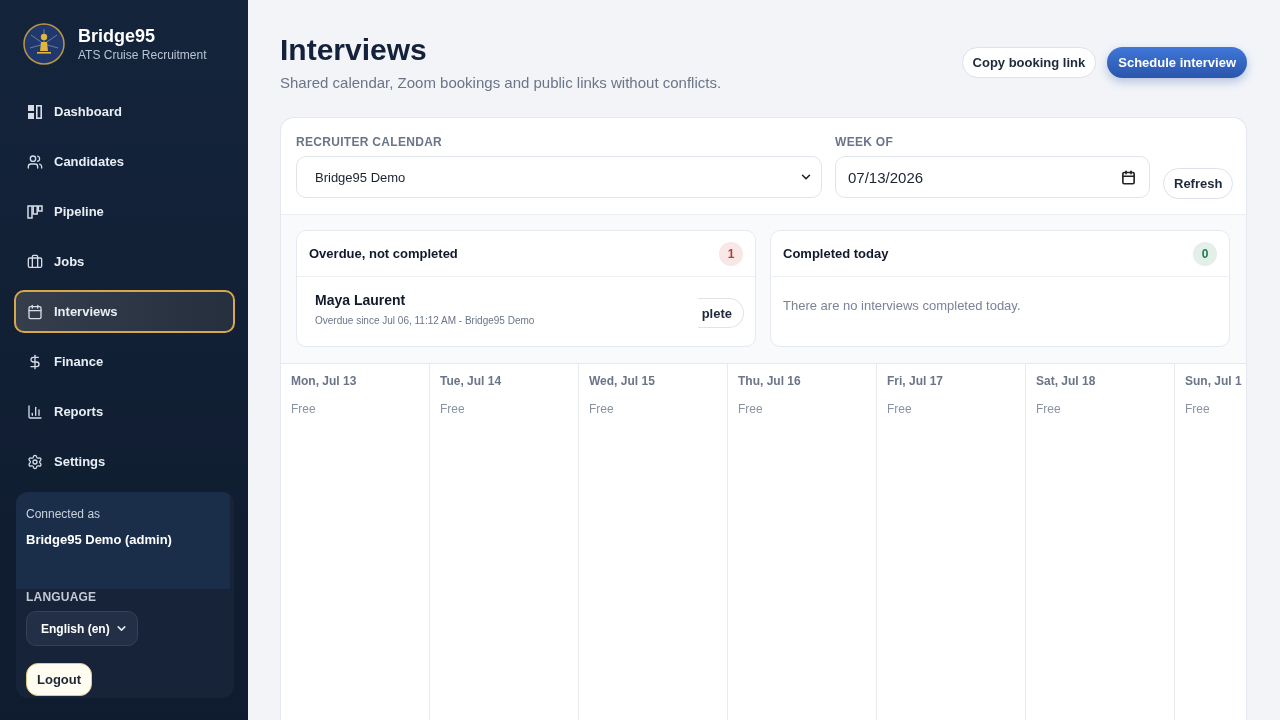 Image resolution: width=1280 pixels, height=720 pixels. I want to click on empty-message: There are no interviews completed today., so click(902, 306).